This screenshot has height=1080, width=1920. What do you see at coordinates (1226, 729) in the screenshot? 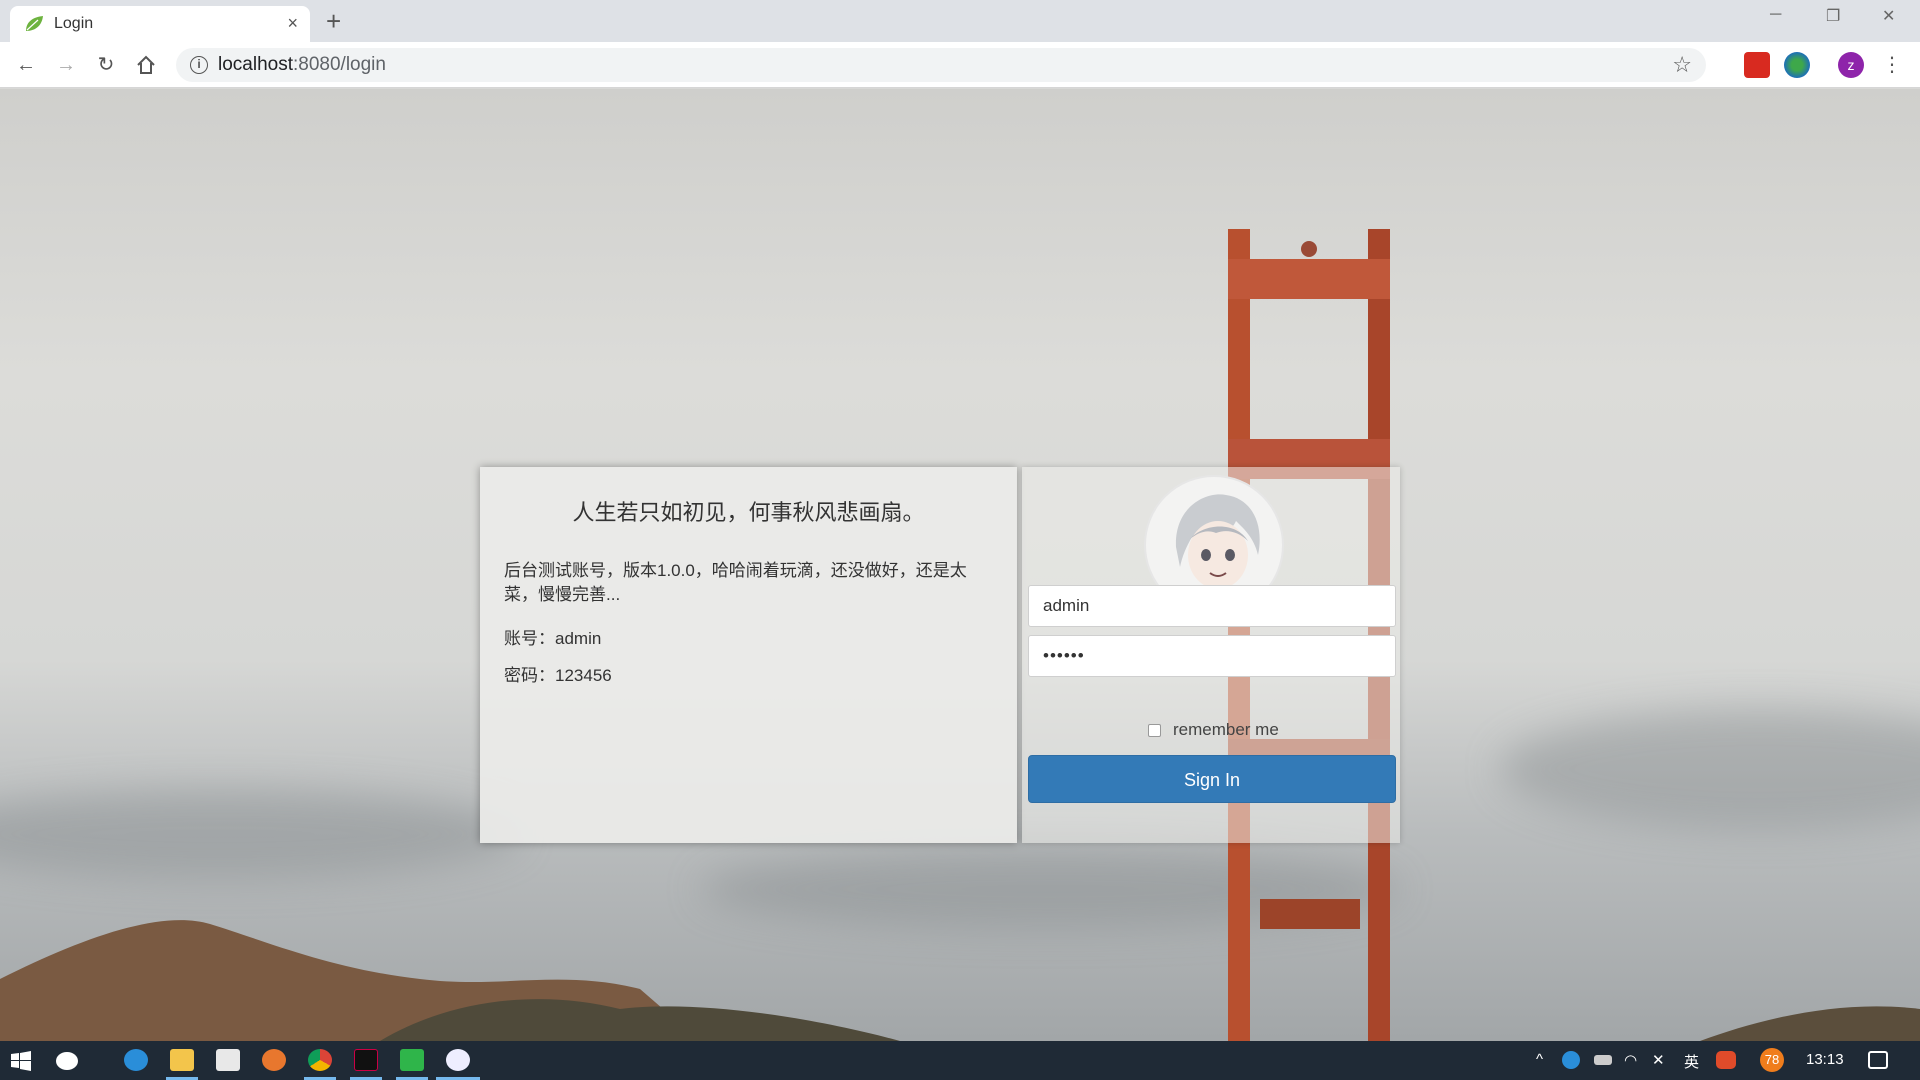
I see `remember-me-label: remember me` at bounding box center [1226, 729].